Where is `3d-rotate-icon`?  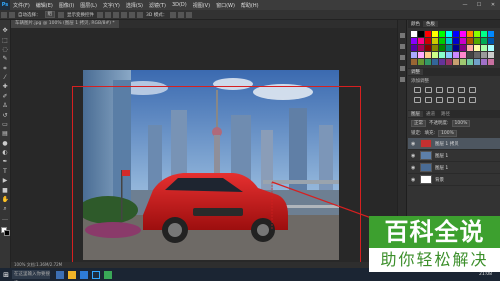
3d-rotate-icon is located at coordinates (173, 14).